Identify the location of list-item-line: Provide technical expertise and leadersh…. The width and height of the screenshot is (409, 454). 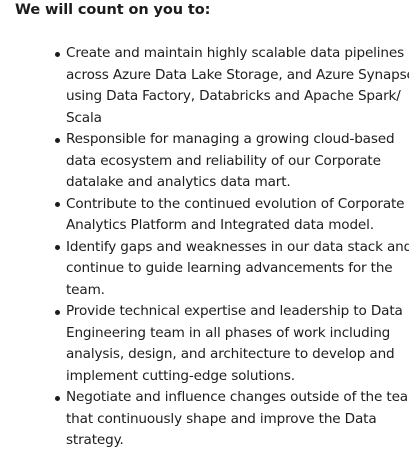
(234, 311).